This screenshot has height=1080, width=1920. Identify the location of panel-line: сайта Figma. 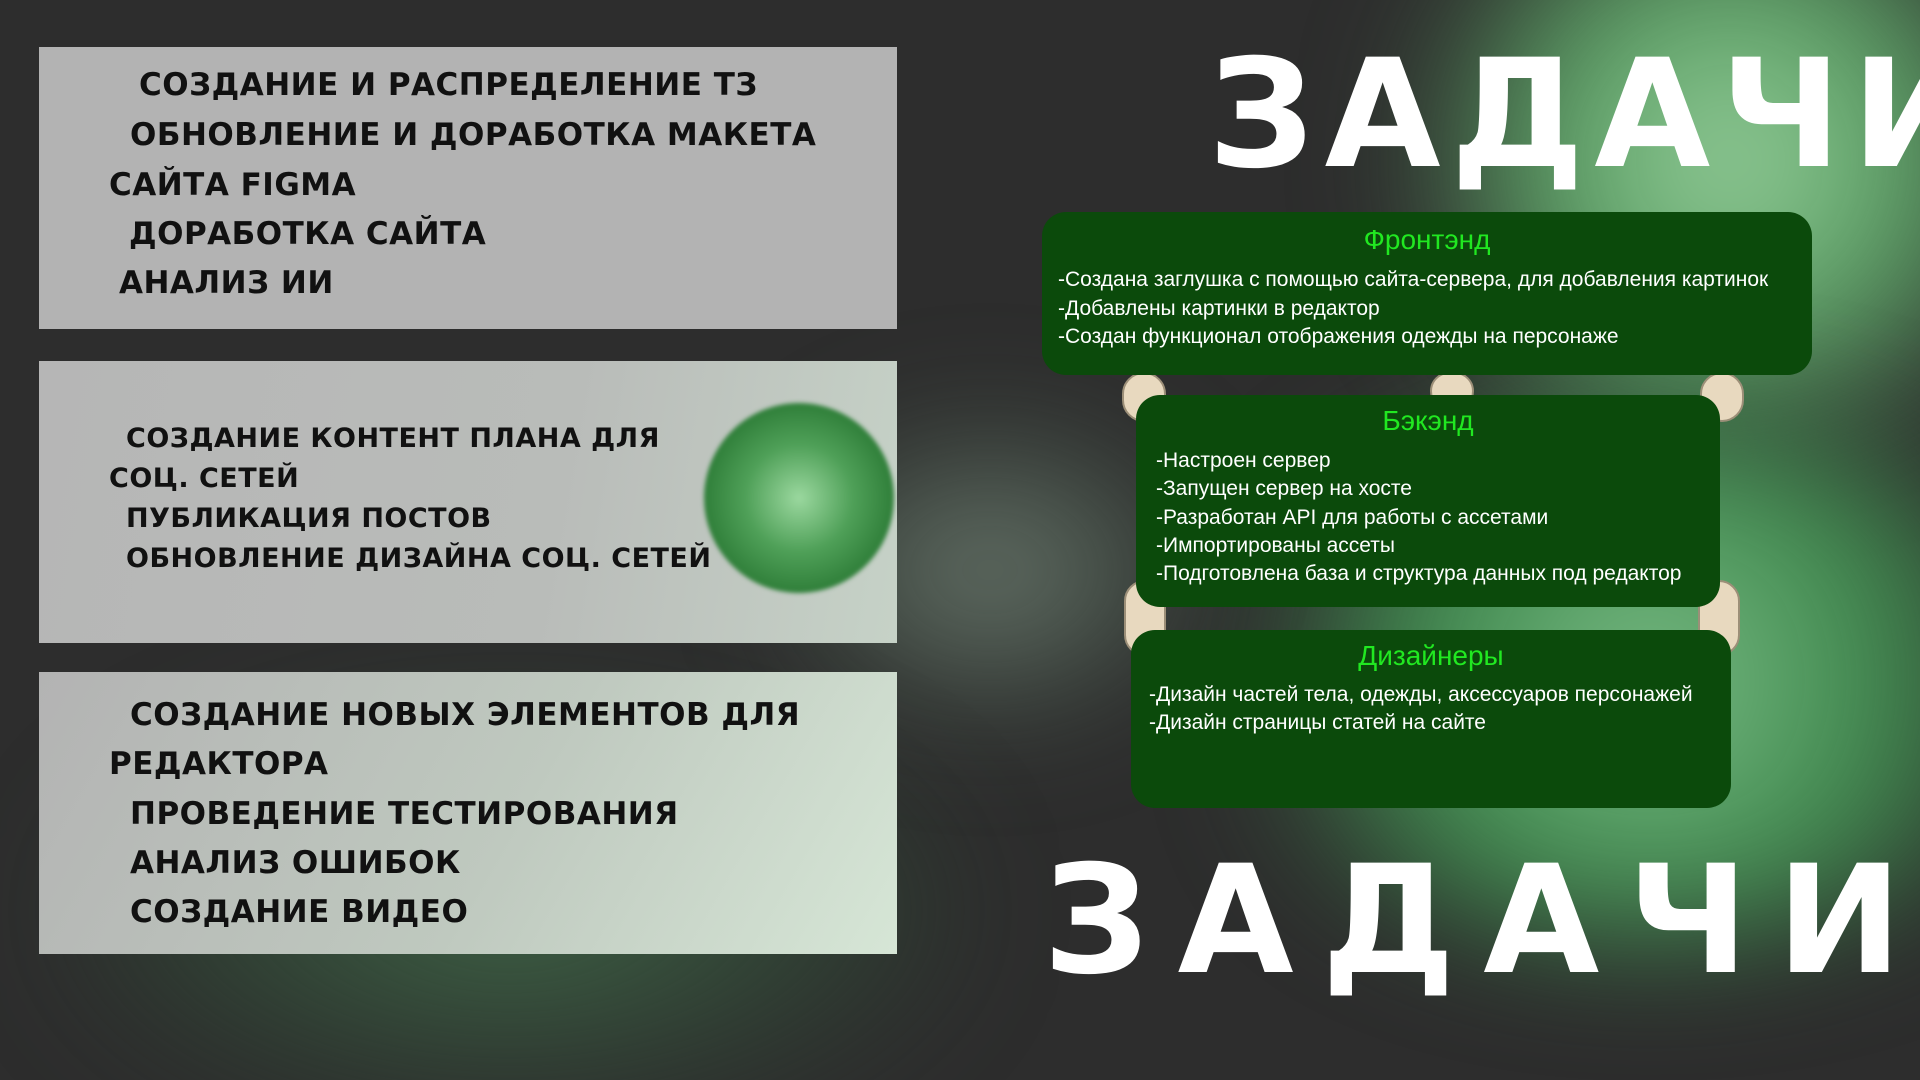
(233, 185).